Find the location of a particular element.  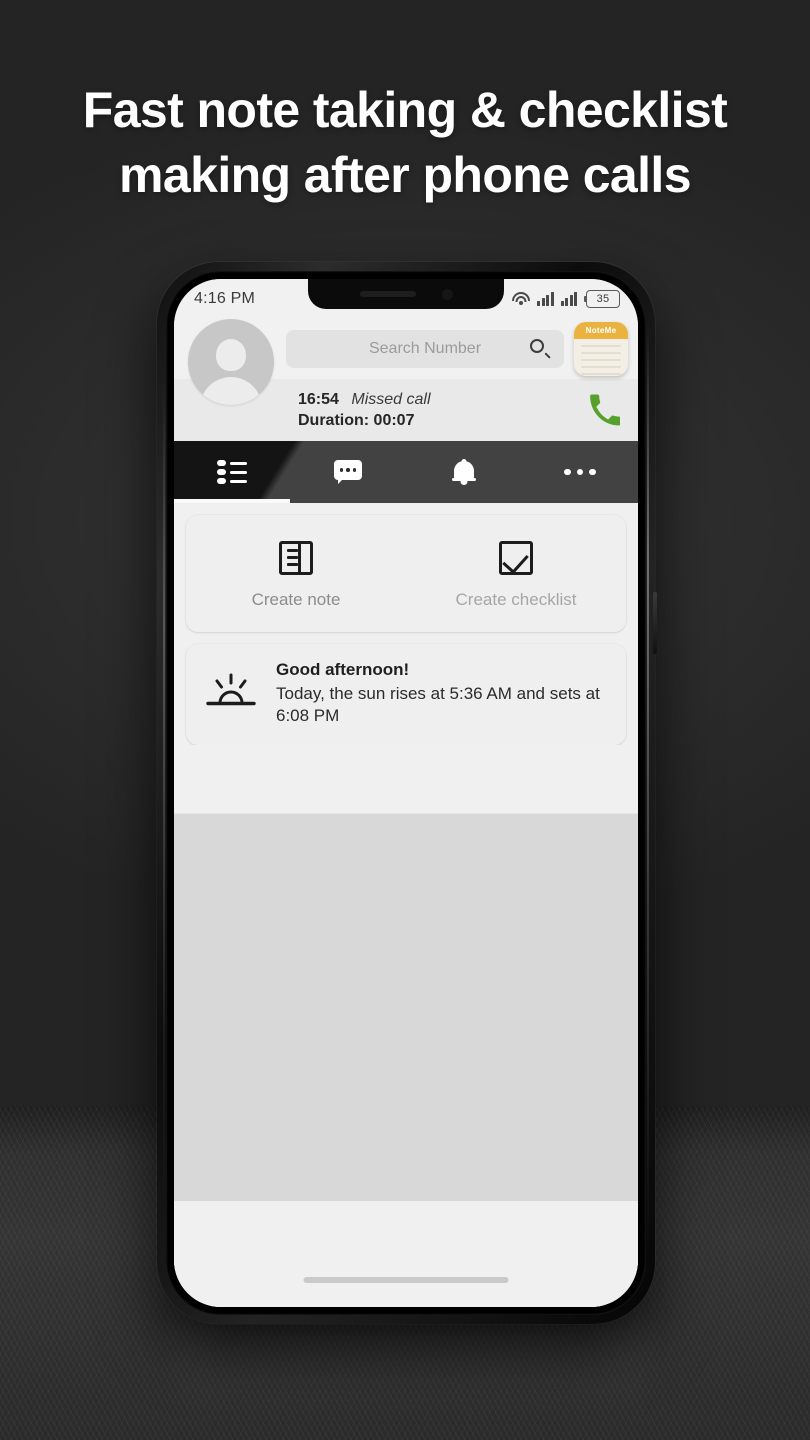

wifi-icon is located at coordinates (520, 299).